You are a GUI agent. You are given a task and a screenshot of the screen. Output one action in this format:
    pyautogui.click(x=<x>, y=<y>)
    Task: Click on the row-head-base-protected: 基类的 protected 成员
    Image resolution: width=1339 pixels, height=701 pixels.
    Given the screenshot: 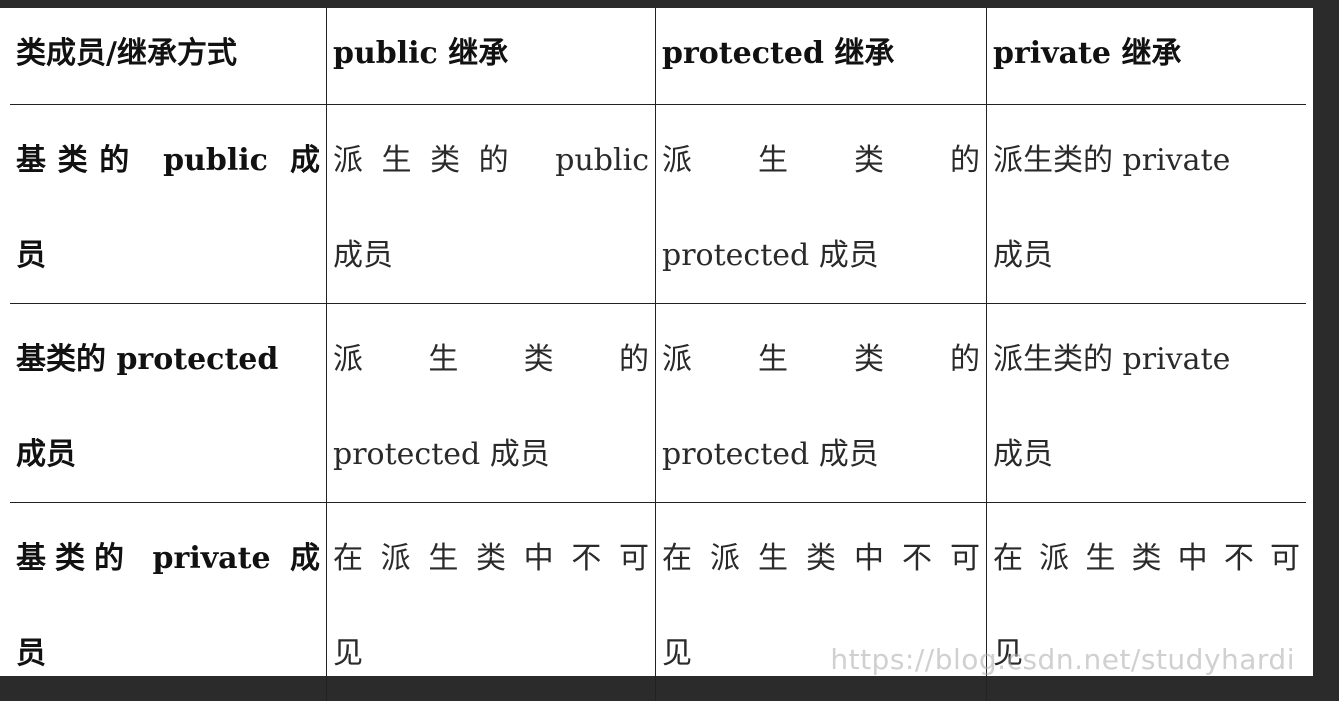 What is the action you would take?
    pyautogui.click(x=168, y=403)
    